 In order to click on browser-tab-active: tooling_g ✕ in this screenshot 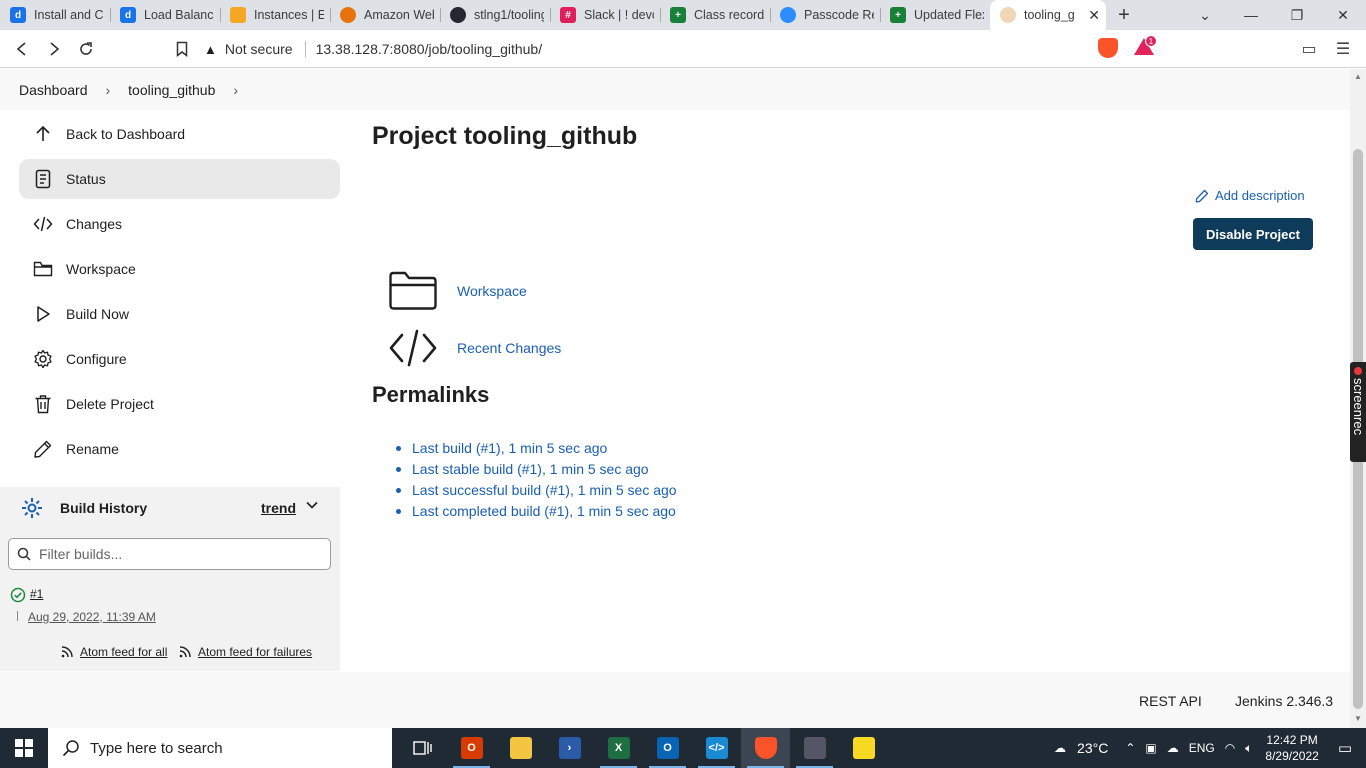, I will do `click(1048, 15)`.